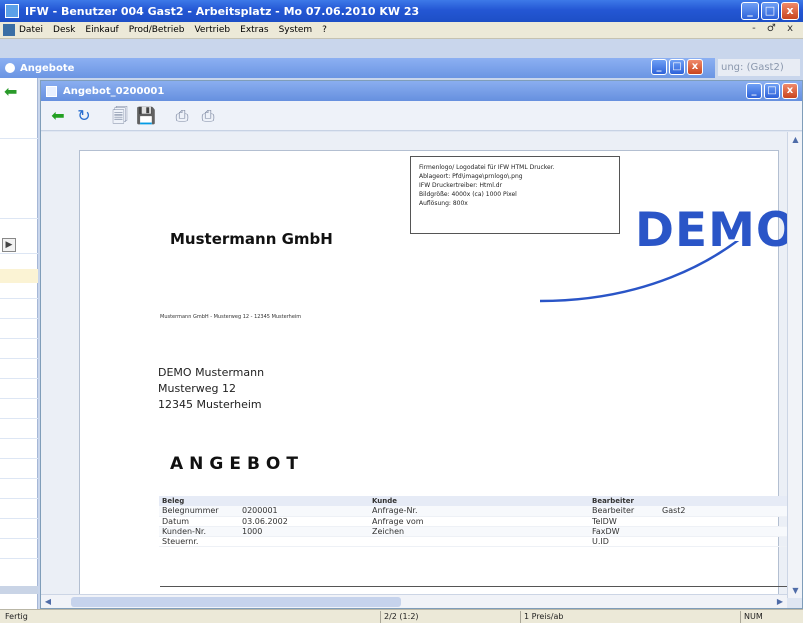 The width and height of the screenshot is (803, 623). Describe the element at coordinates (212, 30) in the screenshot. I see `menu-vertrieb: Vertrieb` at that location.